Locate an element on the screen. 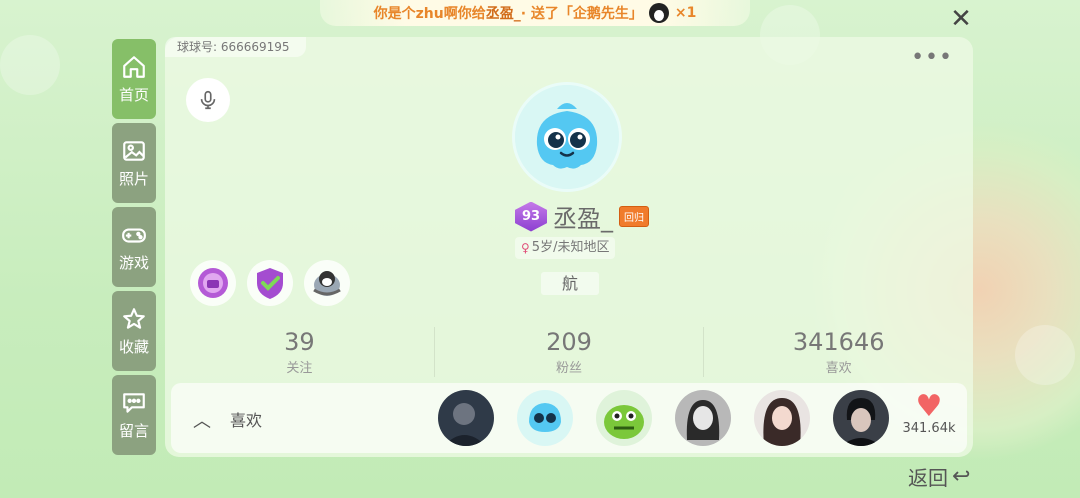  side-nav: 首页 照片 游戏 收藏 留言 is located at coordinates (134, 249).